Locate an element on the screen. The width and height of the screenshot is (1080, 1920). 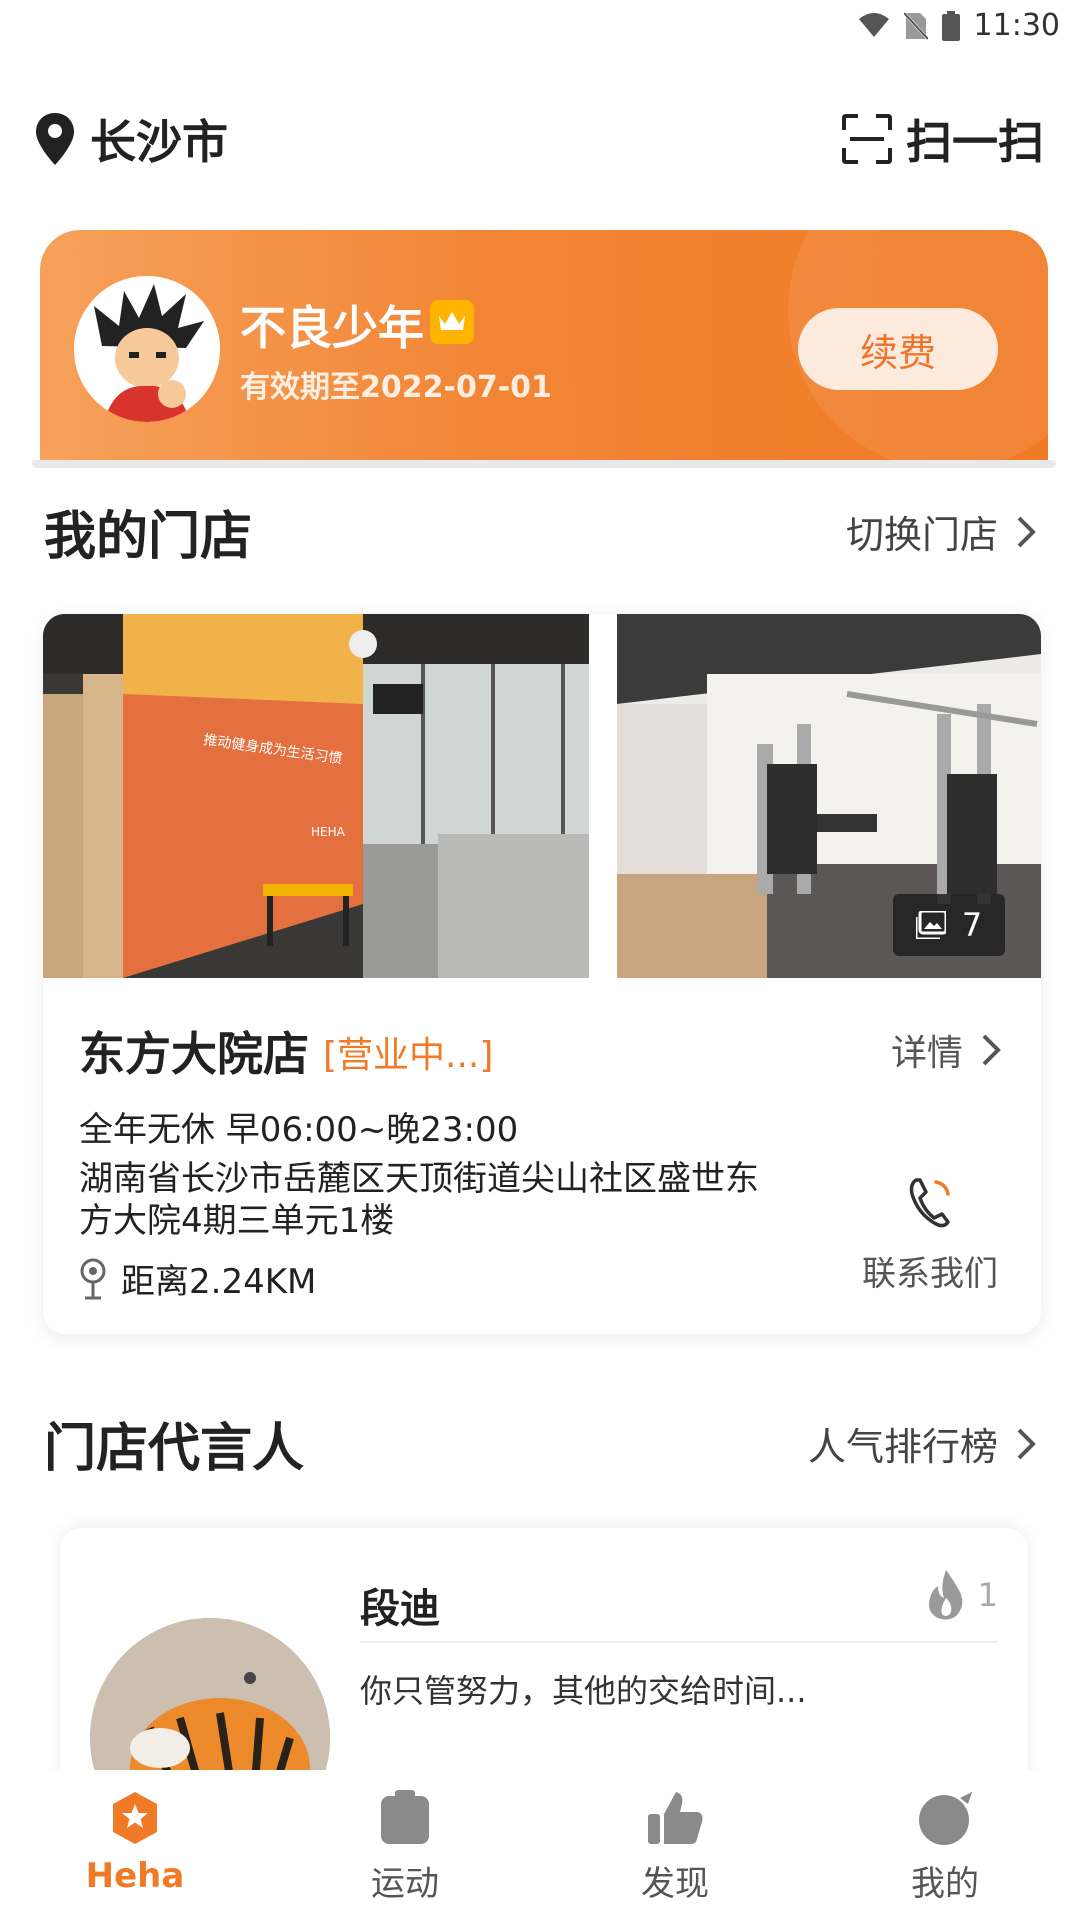
popularity-ranking-link: 人气排行榜 is located at coordinates (922, 1443).